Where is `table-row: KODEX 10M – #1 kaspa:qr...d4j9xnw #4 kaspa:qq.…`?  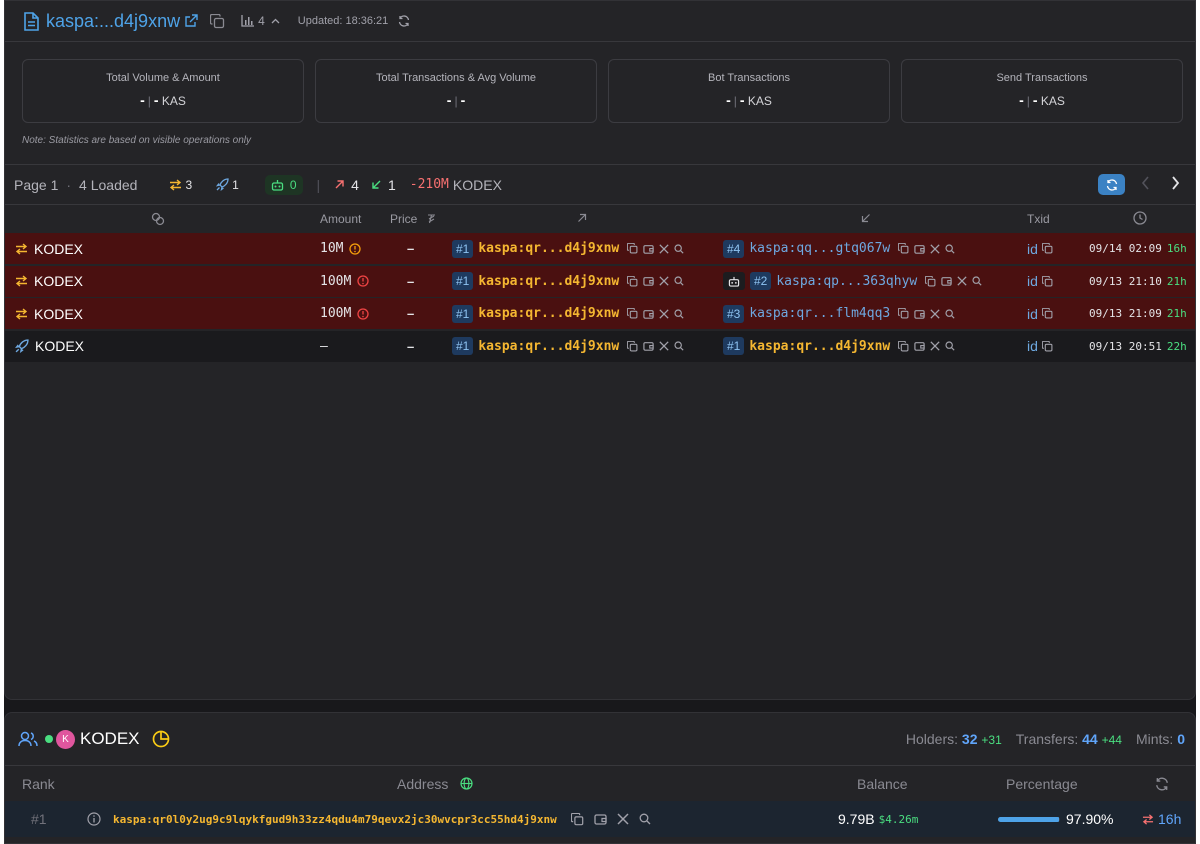 table-row: KODEX 10M – #1 kaspa:qr...d4j9xnw #4 kaspa:qq.… is located at coordinates (600, 248).